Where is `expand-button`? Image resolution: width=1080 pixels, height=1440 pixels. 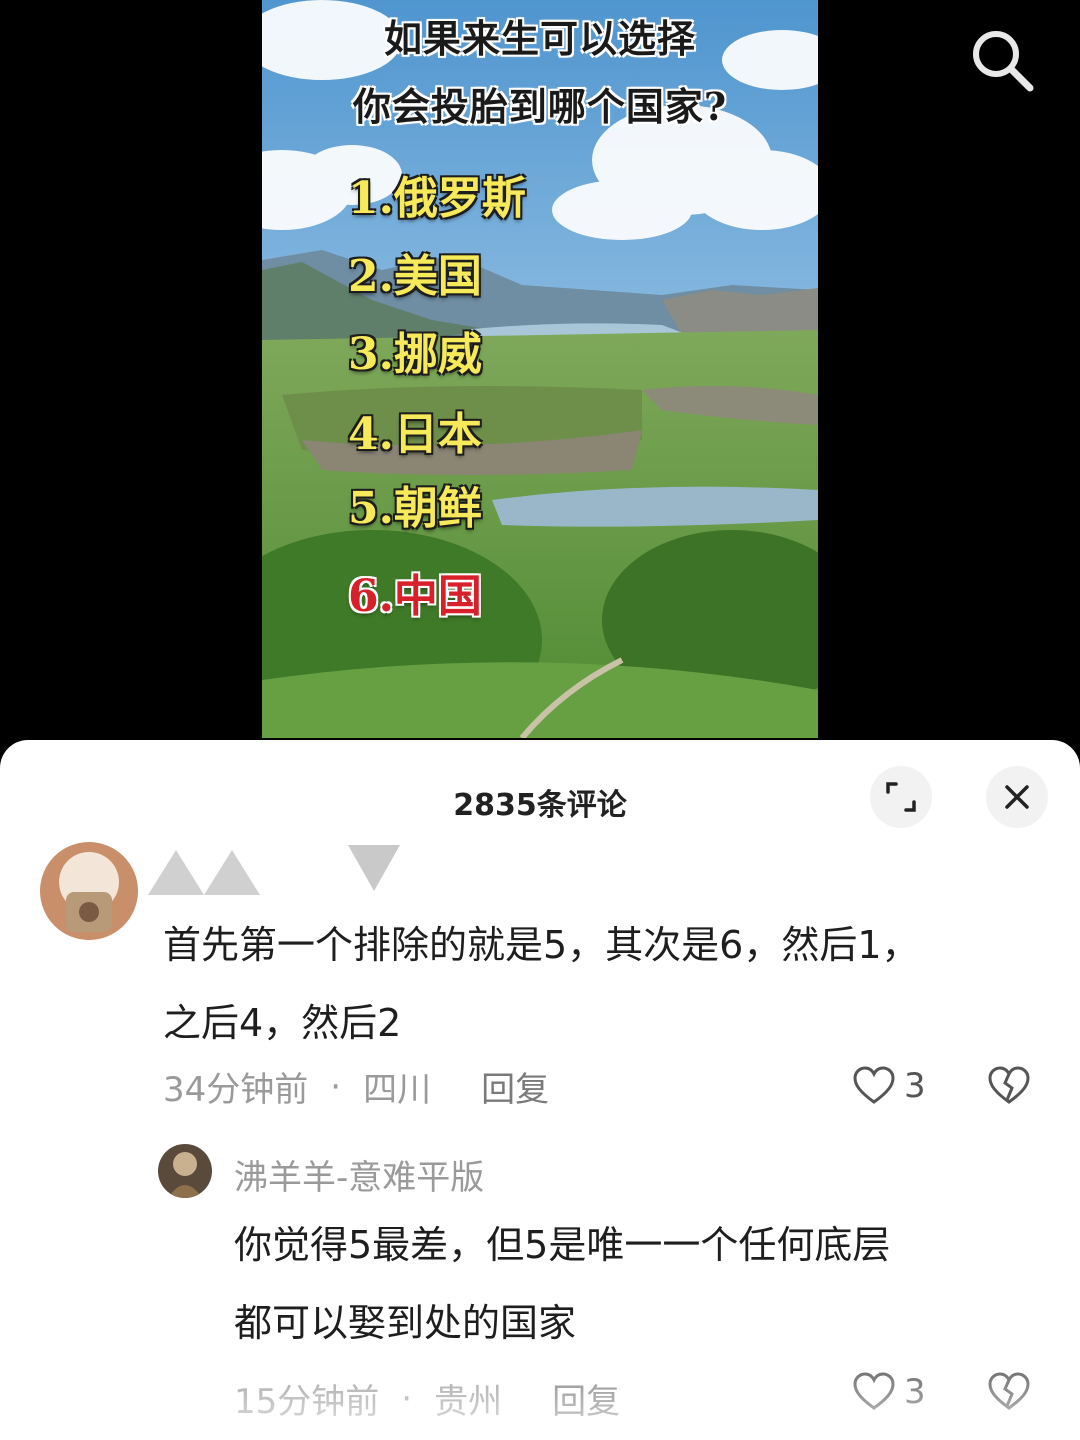
expand-button is located at coordinates (901, 797).